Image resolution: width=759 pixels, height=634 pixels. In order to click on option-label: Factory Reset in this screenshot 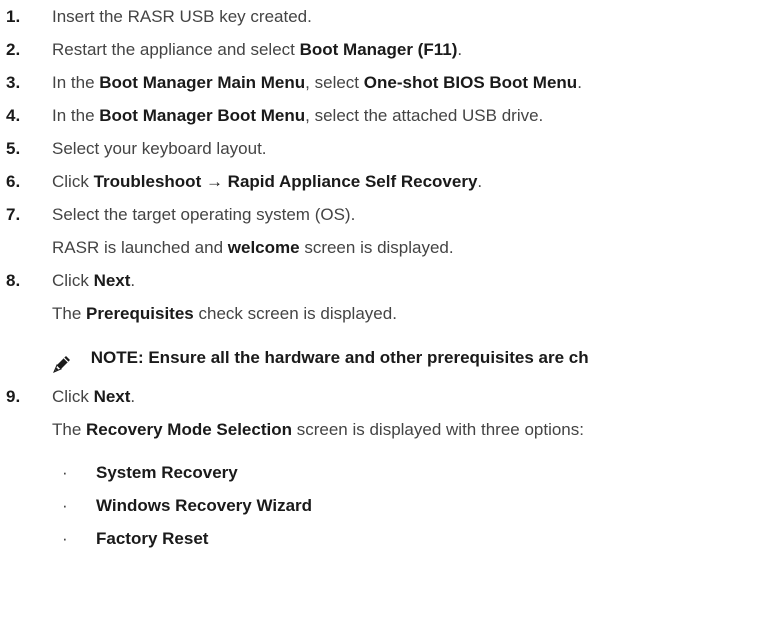, I will do `click(152, 538)`.